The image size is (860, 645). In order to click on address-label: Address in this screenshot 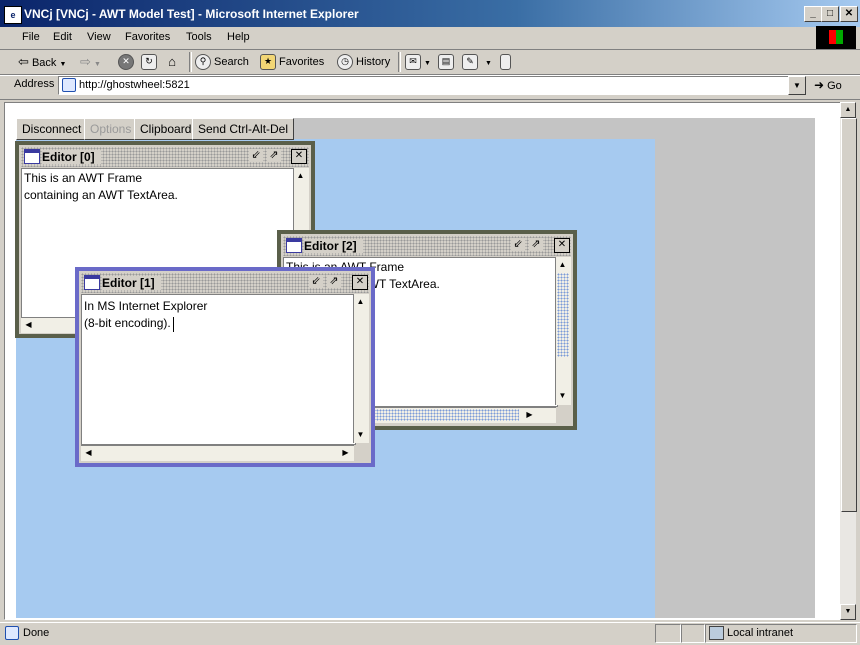, I will do `click(34, 84)`.